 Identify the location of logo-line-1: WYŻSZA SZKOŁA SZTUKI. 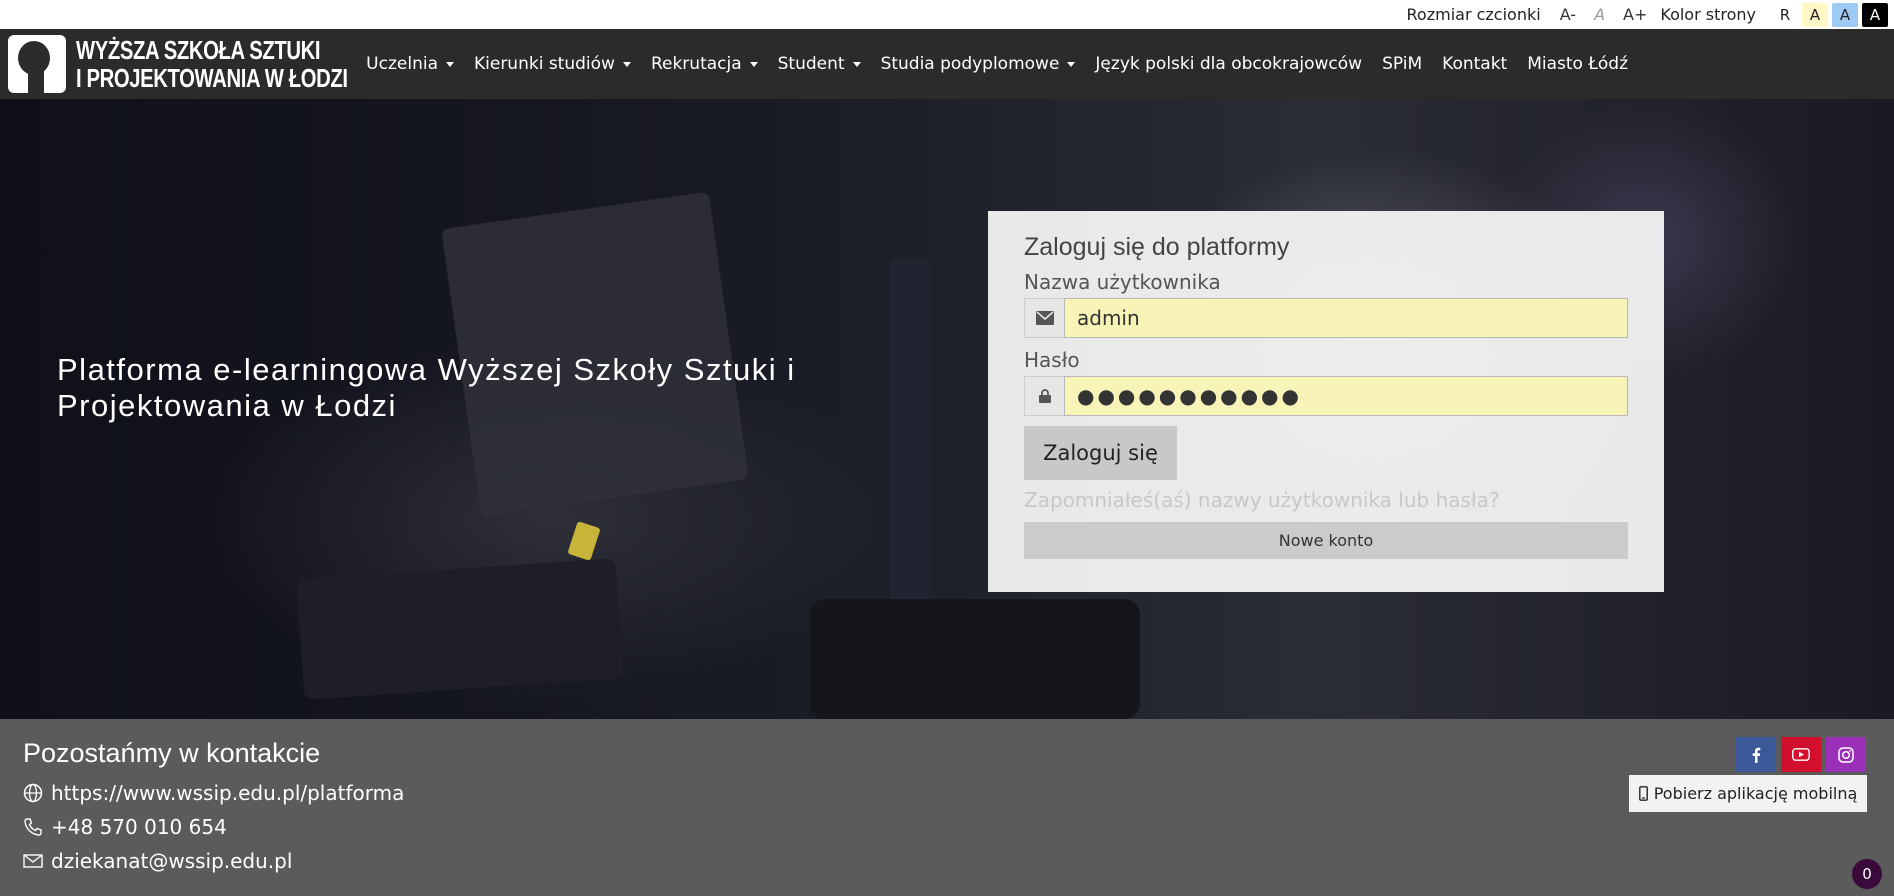
(198, 50).